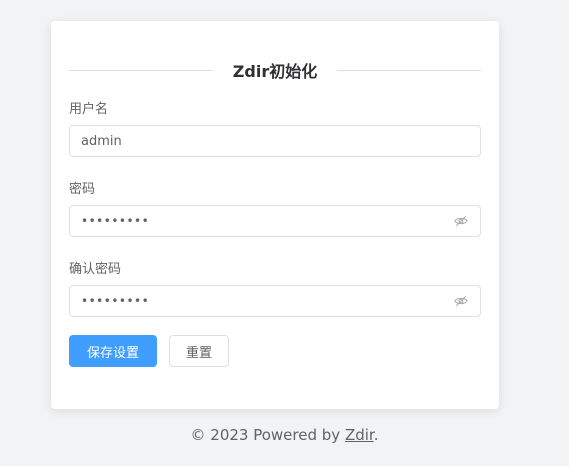  What do you see at coordinates (115, 221) in the screenshot?
I see `password-value: •••••••••` at bounding box center [115, 221].